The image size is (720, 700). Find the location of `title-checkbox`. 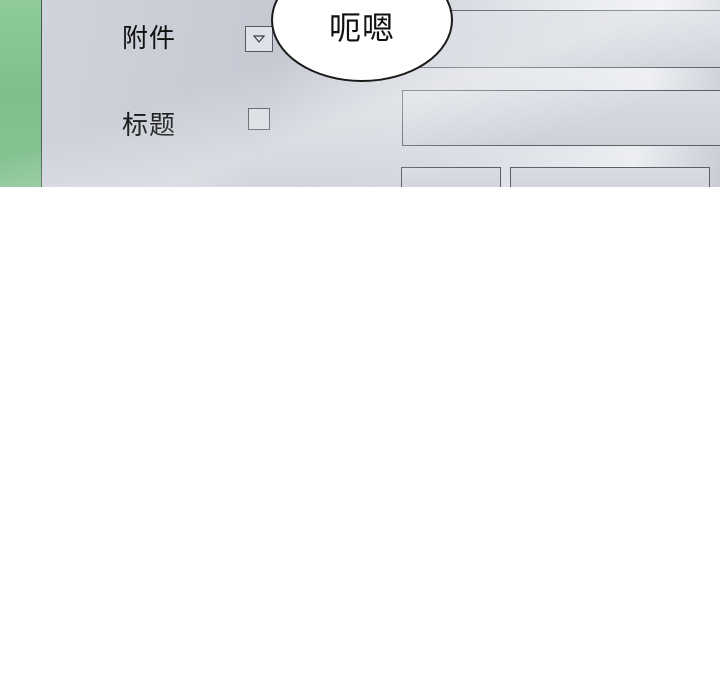

title-checkbox is located at coordinates (259, 119).